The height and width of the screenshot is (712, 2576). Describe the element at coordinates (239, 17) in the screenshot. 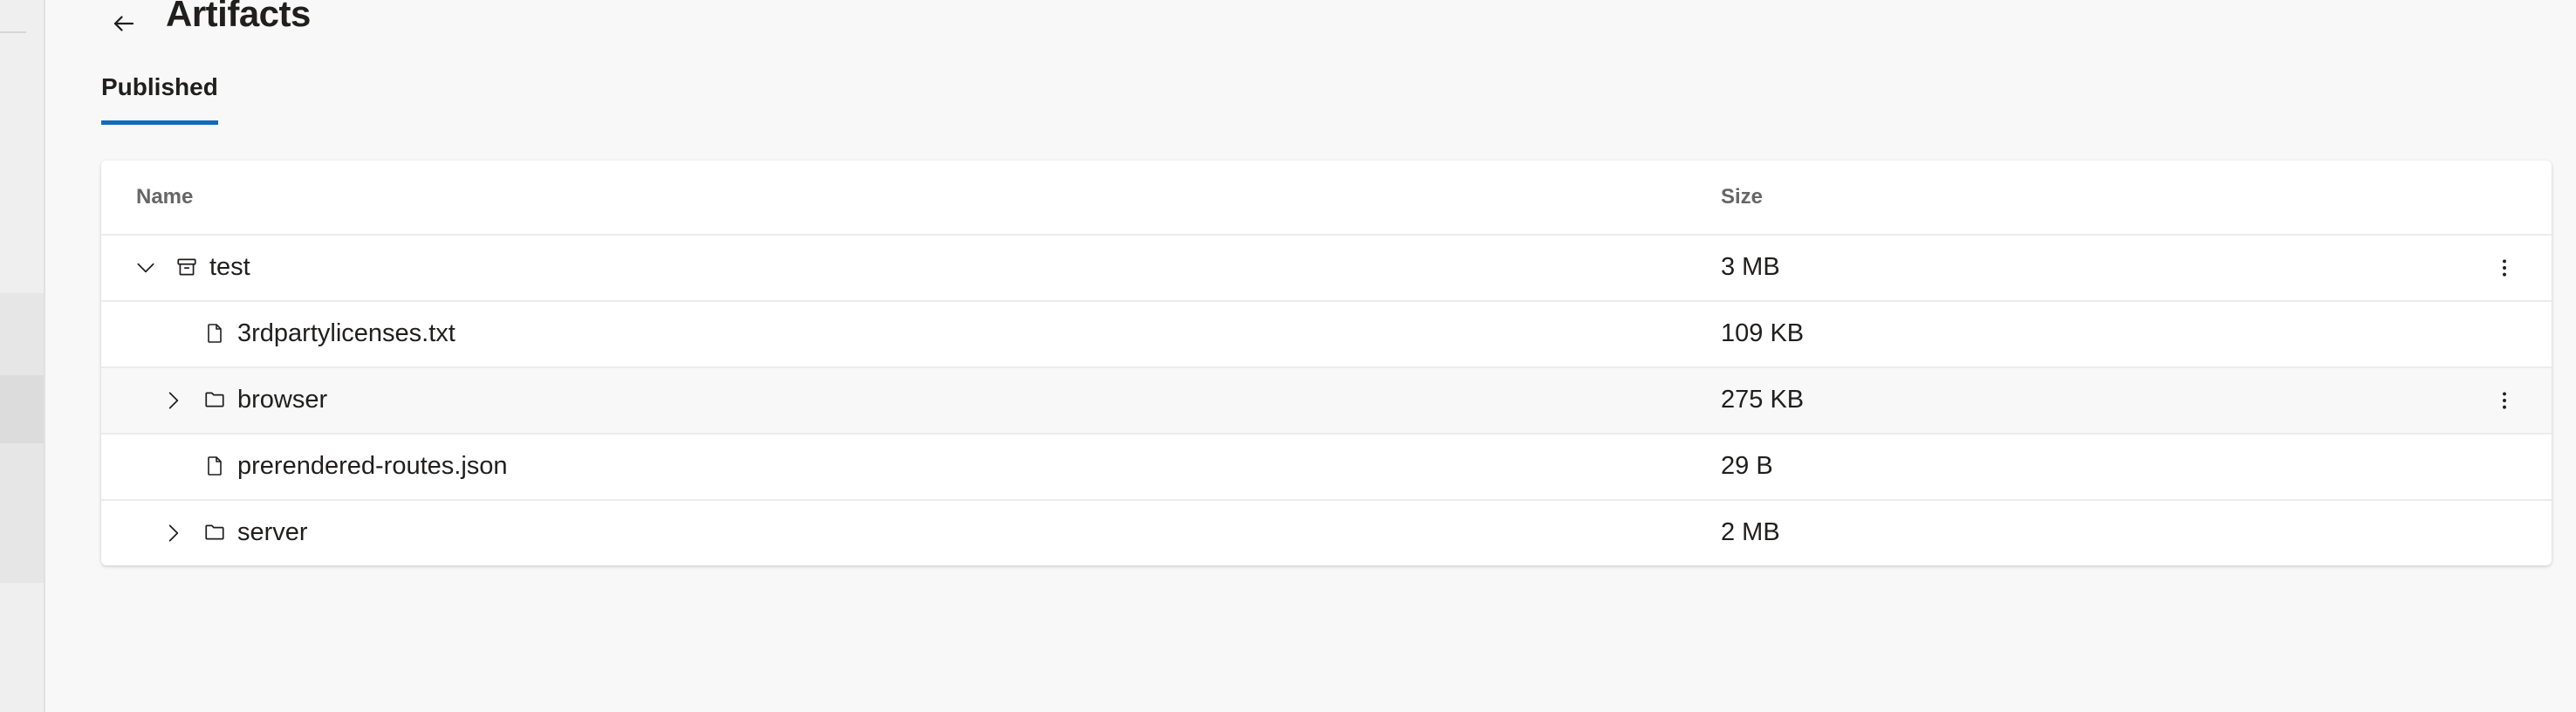

I see `page-title: Artifacts` at that location.